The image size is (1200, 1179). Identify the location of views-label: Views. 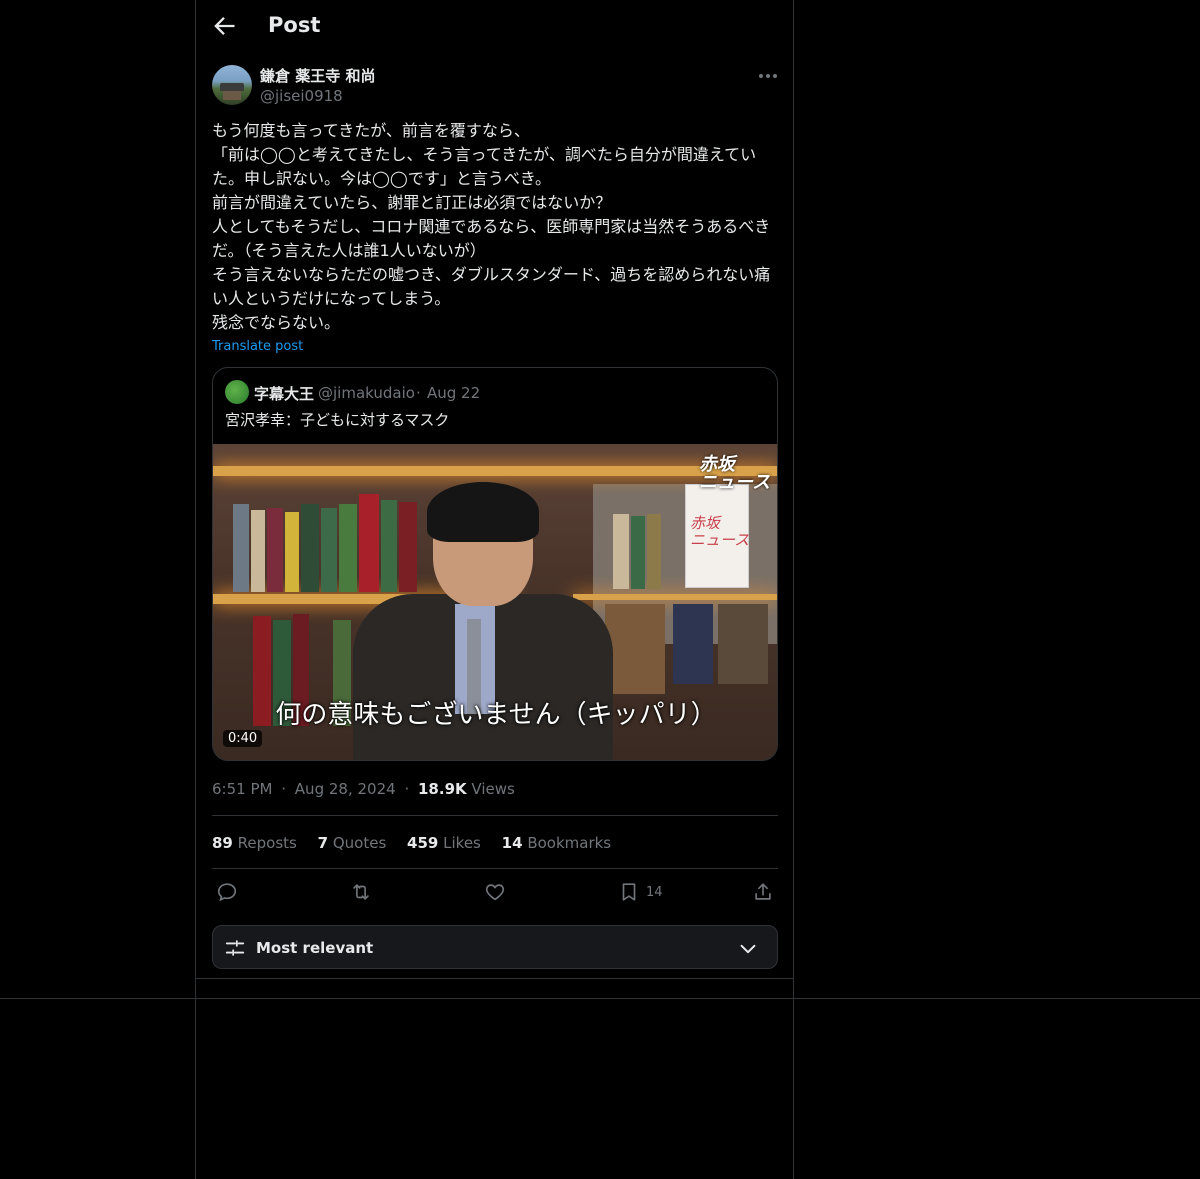
(493, 789).